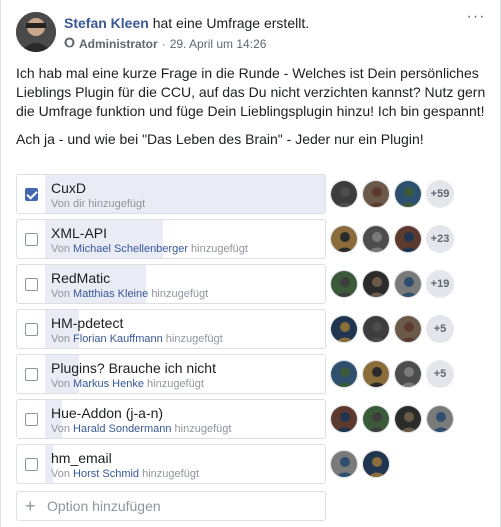 Image resolution: width=501 pixels, height=527 pixels. I want to click on poll-option: CuxD Von dir hinzugefügt +59, so click(251, 194).